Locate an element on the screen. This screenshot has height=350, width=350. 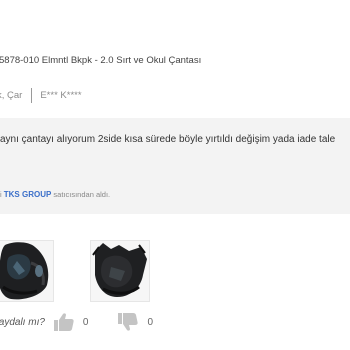
dislike-button: 0 is located at coordinates (135, 322).